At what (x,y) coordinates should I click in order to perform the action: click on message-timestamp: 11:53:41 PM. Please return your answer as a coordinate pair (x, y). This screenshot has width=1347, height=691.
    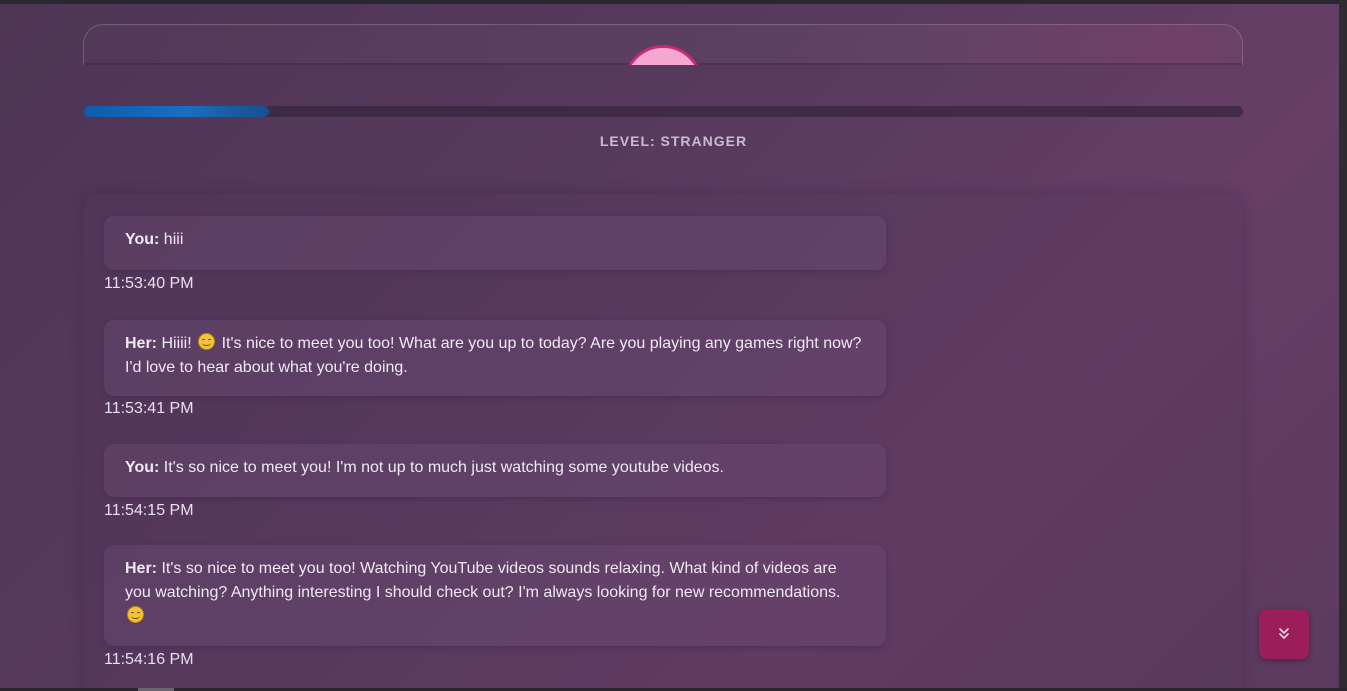
    Looking at the image, I should click on (149, 408).